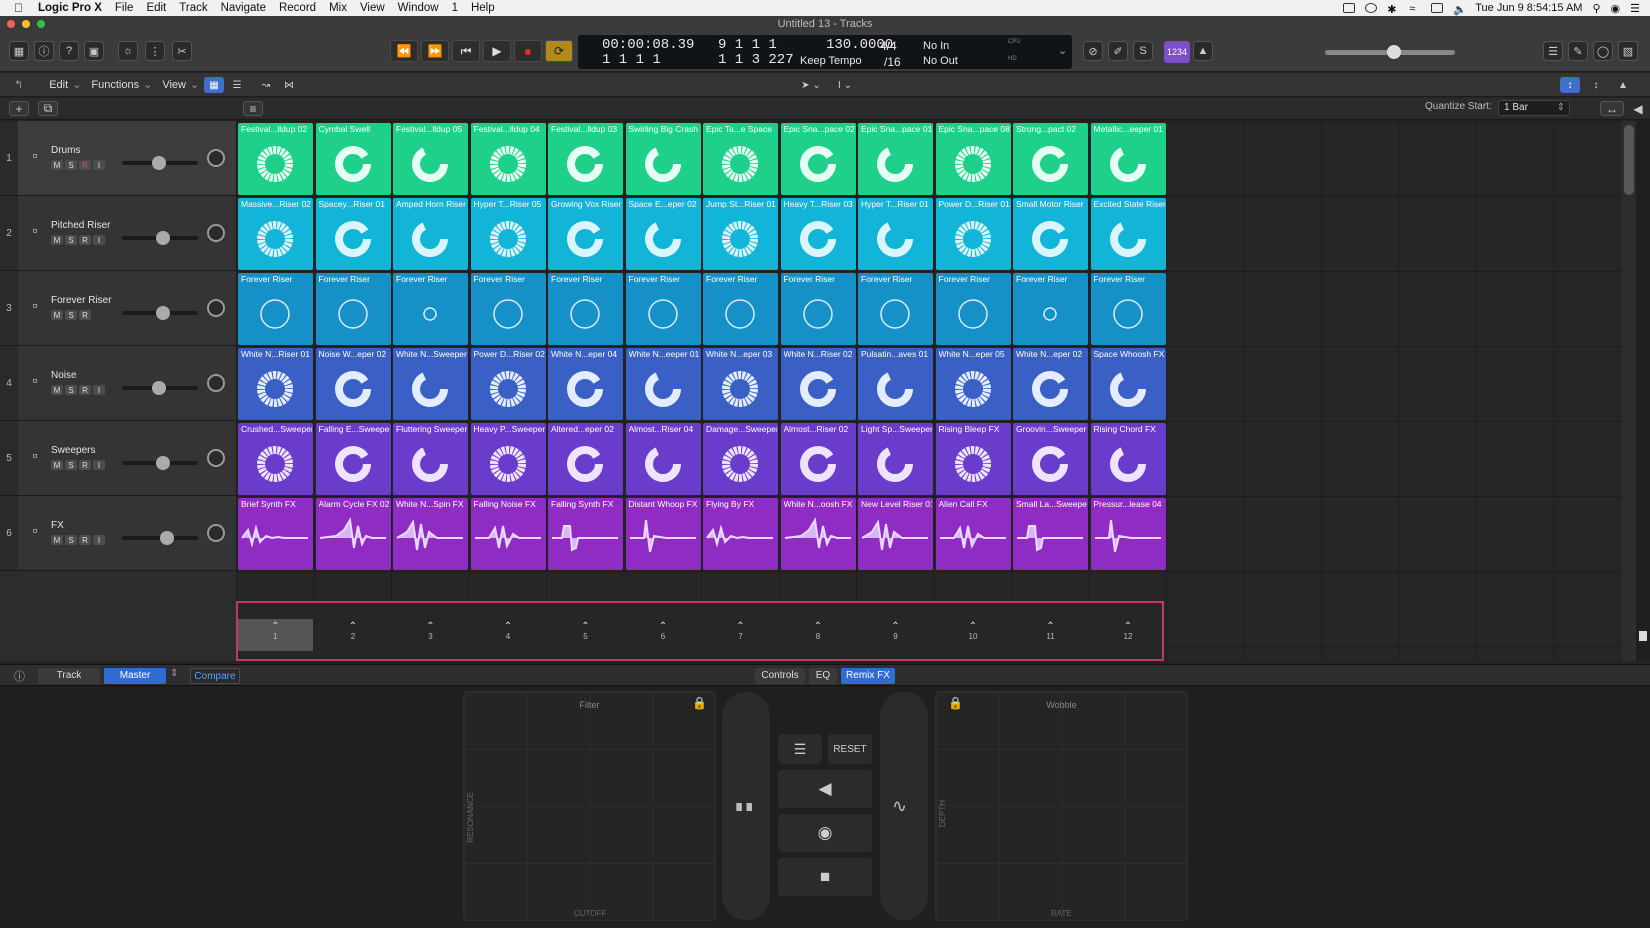 This screenshot has height=928, width=1650. Describe the element at coordinates (353, 384) in the screenshot. I see `loop-cell: Noise W...eper 02` at that location.